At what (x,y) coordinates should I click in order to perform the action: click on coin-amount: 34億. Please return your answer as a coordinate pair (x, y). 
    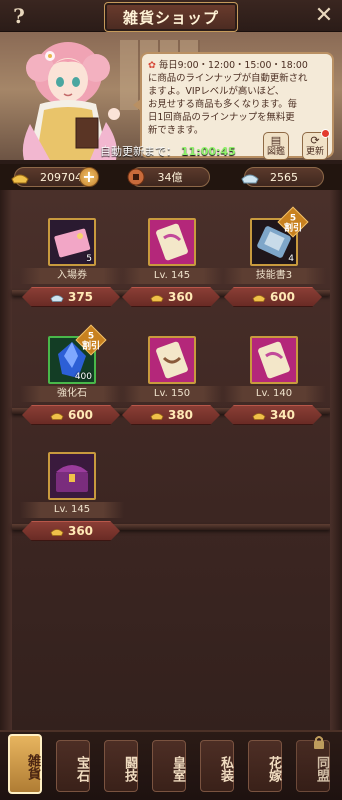
    Looking at the image, I should click on (170, 177).